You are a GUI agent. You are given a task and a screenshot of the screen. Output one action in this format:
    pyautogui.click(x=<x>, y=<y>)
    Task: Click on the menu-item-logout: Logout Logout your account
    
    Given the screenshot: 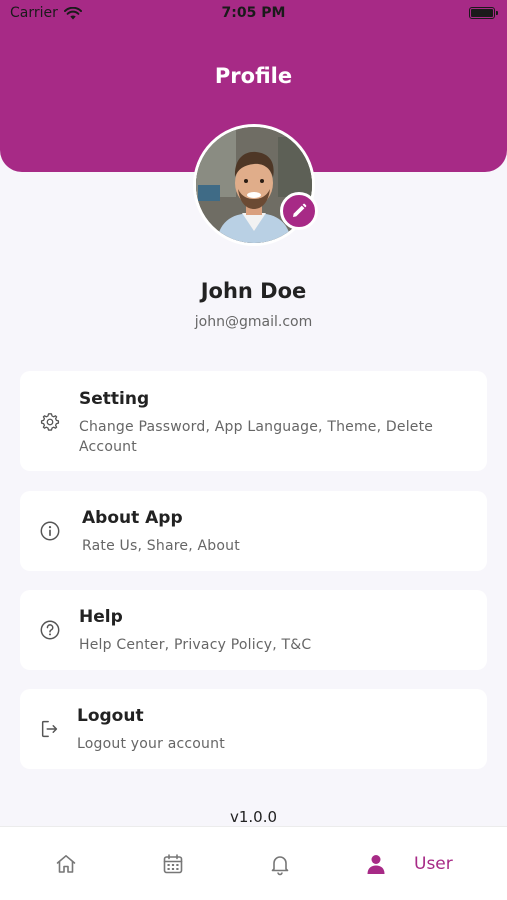 What is the action you would take?
    pyautogui.click(x=253, y=729)
    